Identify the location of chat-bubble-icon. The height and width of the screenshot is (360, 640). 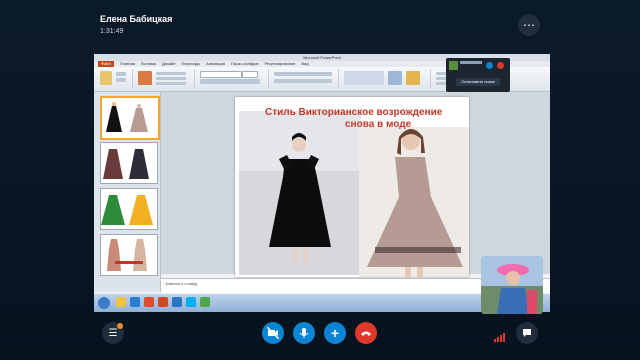
(527, 333).